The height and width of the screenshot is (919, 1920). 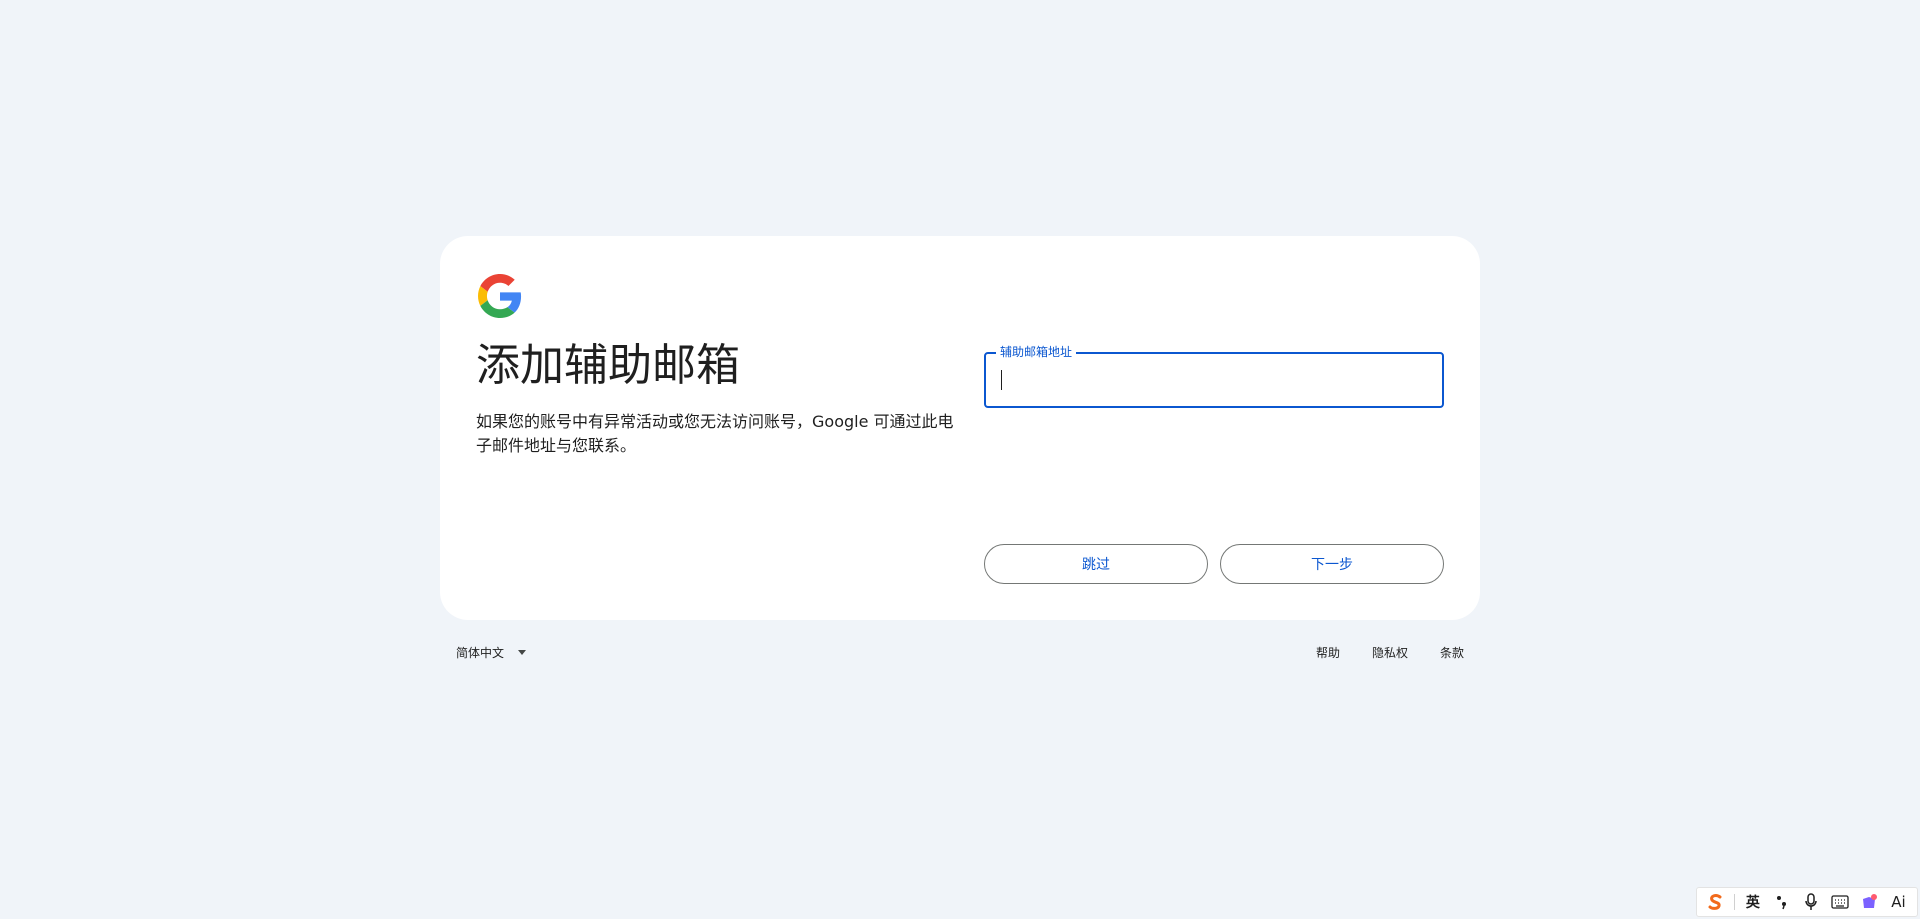 What do you see at coordinates (1898, 902) in the screenshot?
I see `ai-assistant-button: Ai` at bounding box center [1898, 902].